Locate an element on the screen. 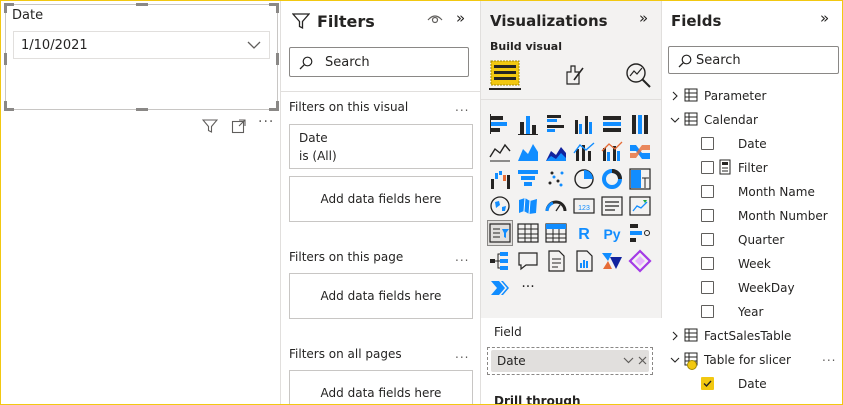 This screenshot has width=843, height=405. more-visuals-icon: ··· is located at coordinates (528, 288).